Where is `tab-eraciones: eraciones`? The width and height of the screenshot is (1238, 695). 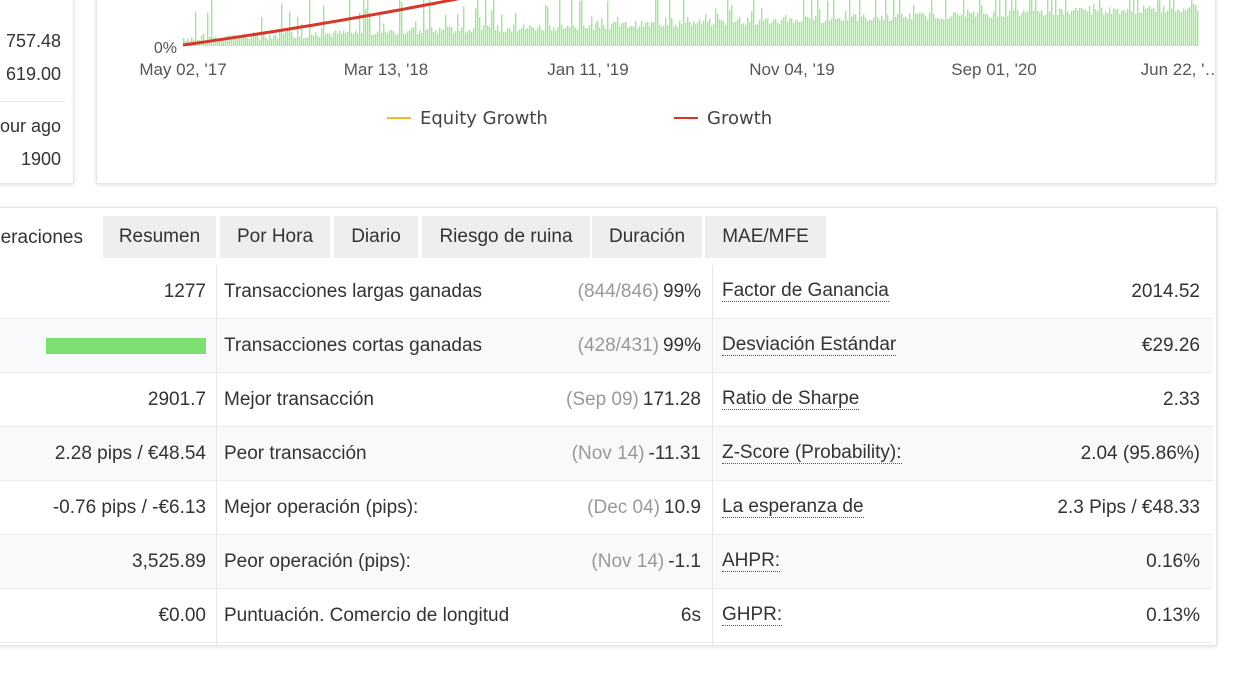 tab-eraciones: eraciones is located at coordinates (49, 238).